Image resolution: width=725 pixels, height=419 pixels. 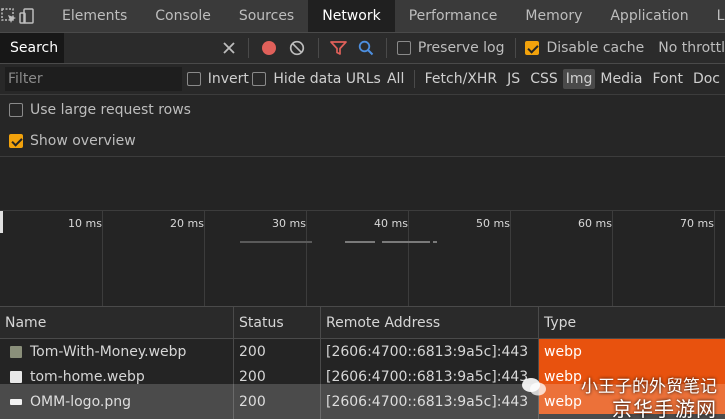 I want to click on filter-type-img: Img, so click(x=579, y=79).